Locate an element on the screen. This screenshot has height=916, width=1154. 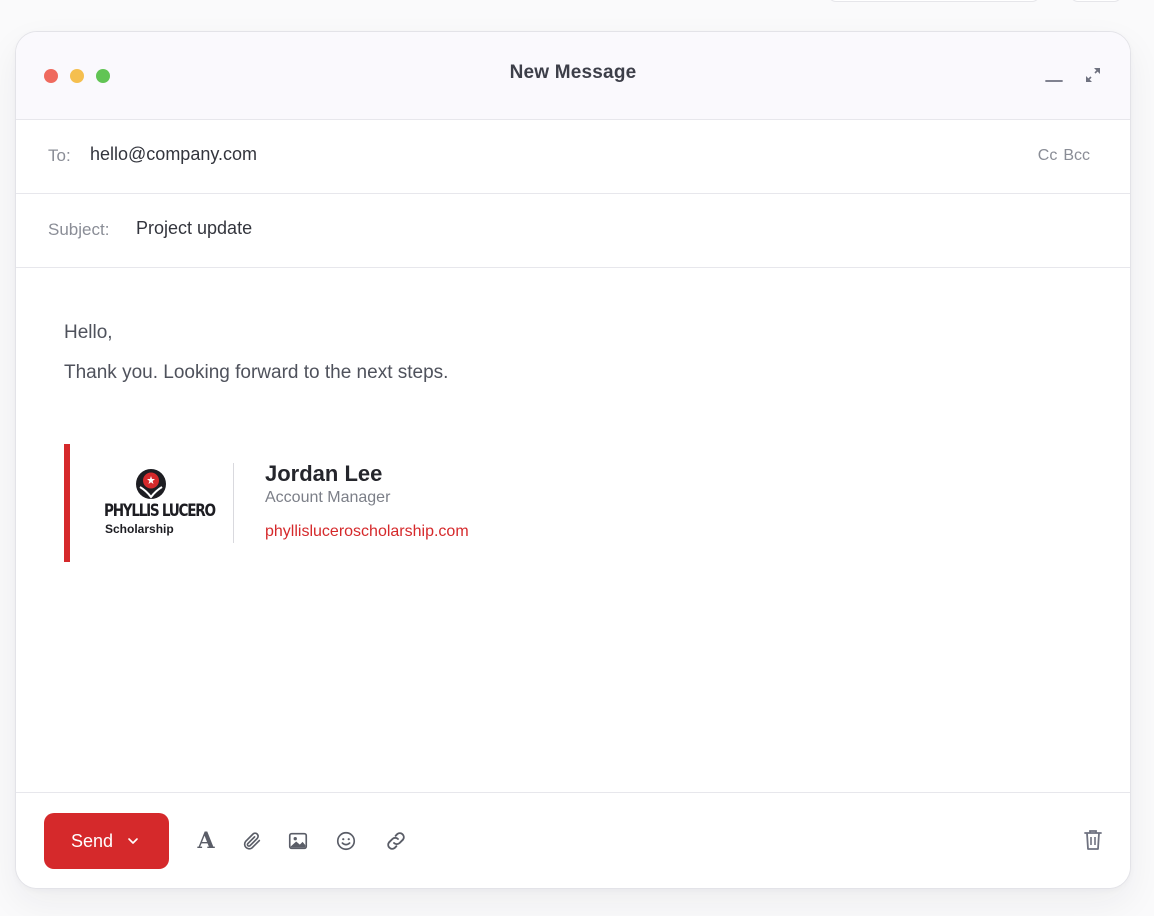
image-icon is located at coordinates (298, 841).